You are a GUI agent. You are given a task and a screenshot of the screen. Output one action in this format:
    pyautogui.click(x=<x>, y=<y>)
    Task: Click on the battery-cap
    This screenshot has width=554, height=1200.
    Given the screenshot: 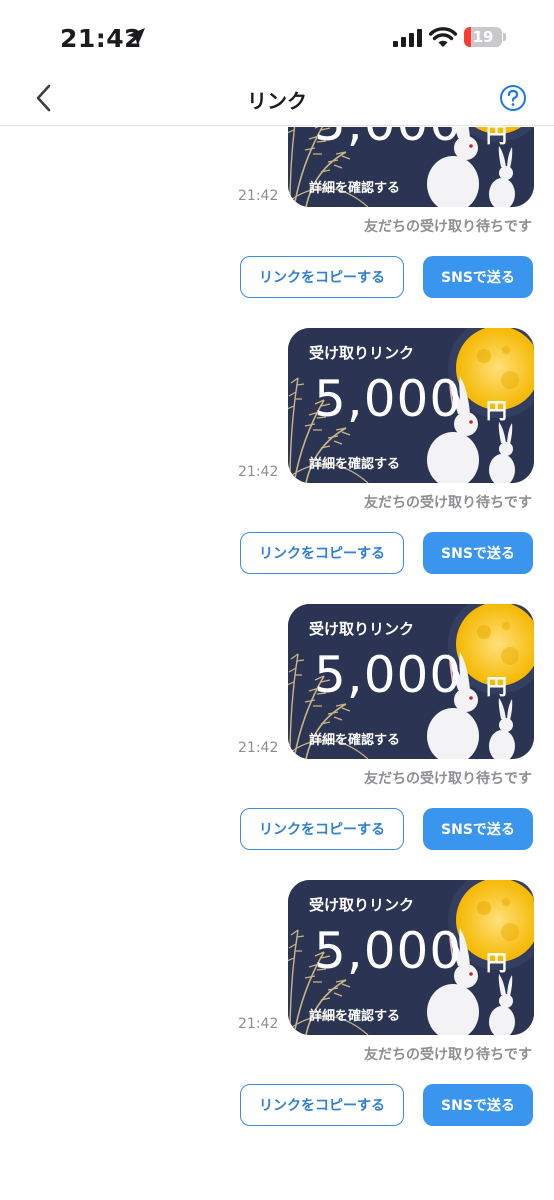 What is the action you would take?
    pyautogui.click(x=504, y=37)
    